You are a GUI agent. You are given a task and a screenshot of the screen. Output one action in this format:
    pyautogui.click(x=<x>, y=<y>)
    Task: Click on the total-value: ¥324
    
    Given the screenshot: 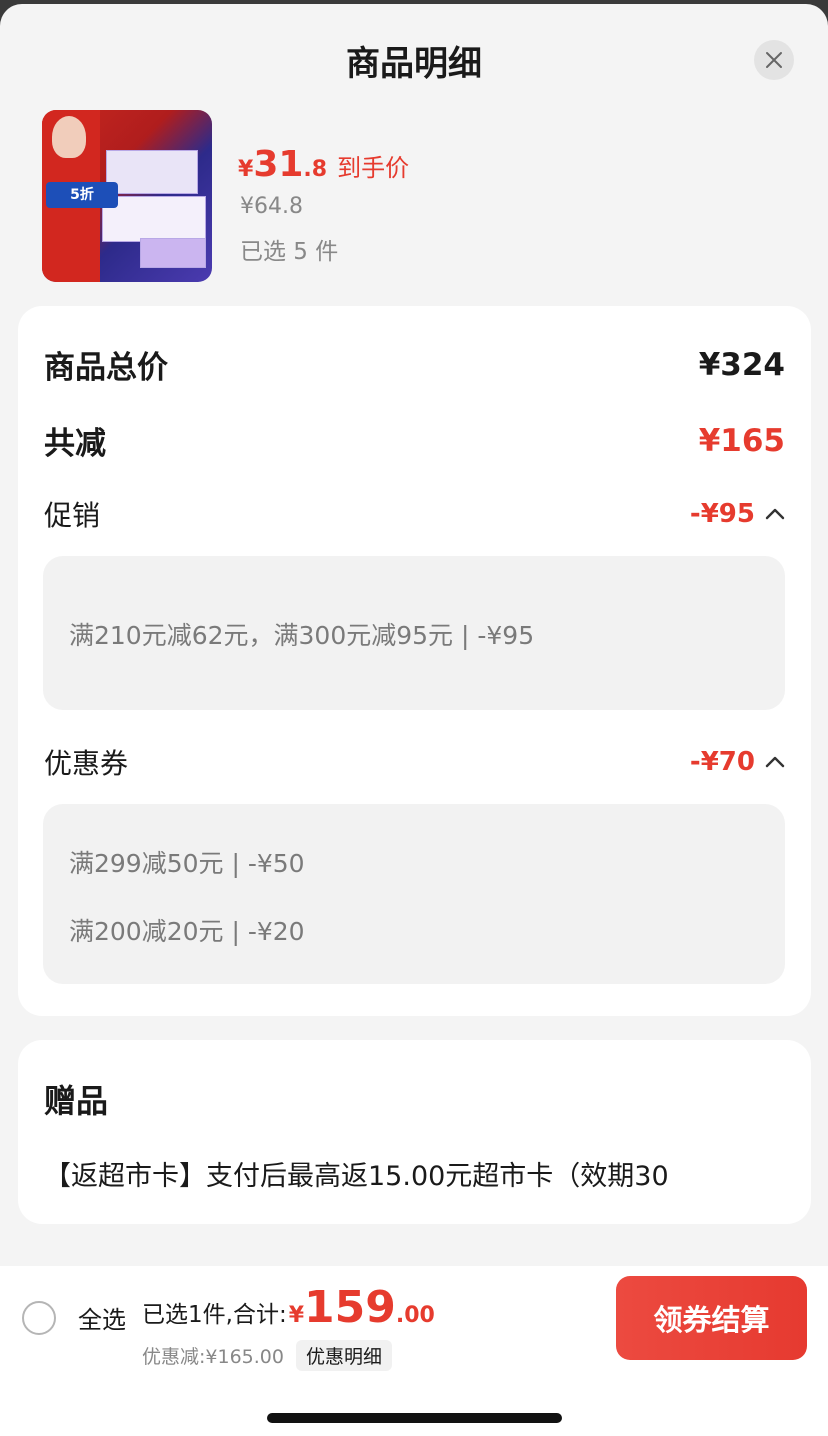 What is the action you would take?
    pyautogui.click(x=741, y=364)
    